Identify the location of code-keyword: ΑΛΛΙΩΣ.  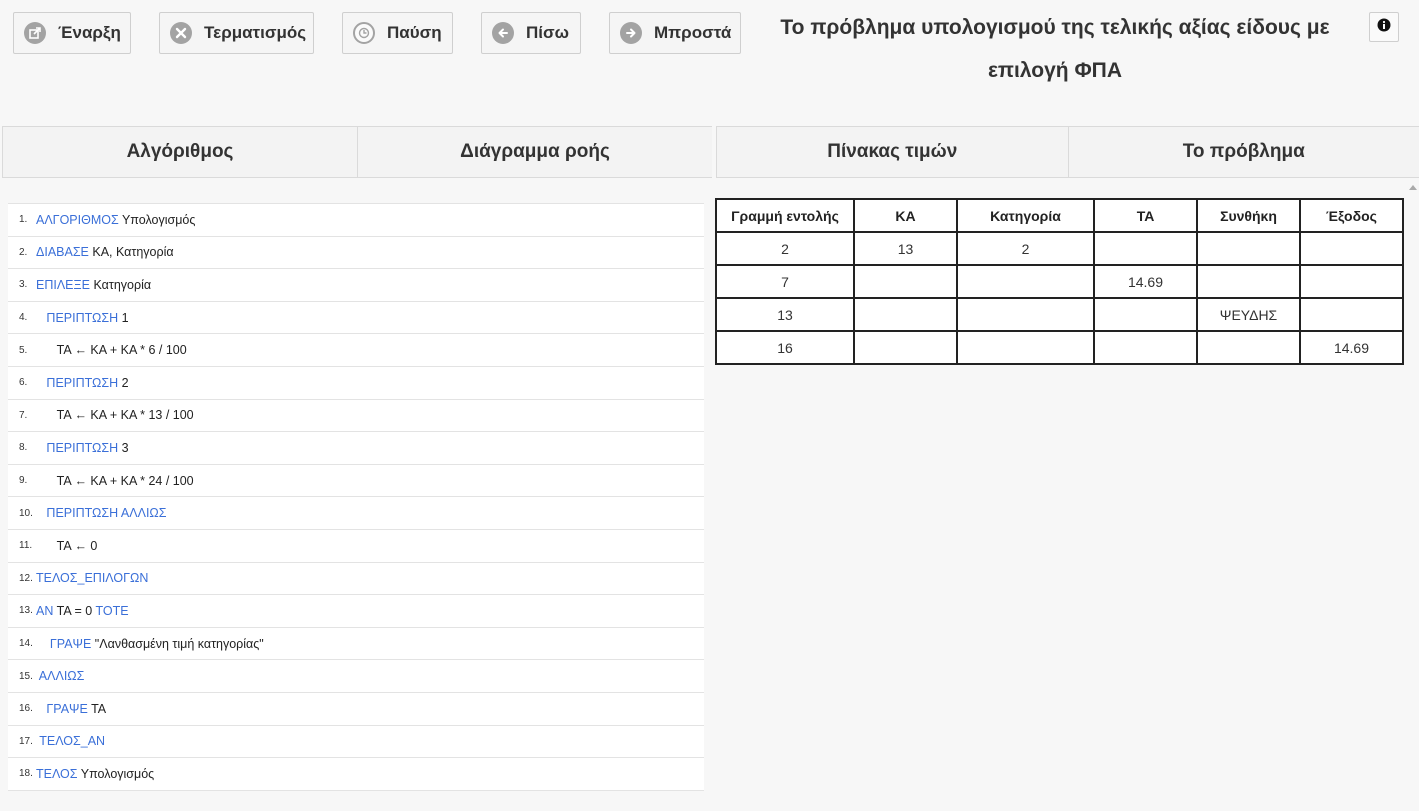
(61, 676).